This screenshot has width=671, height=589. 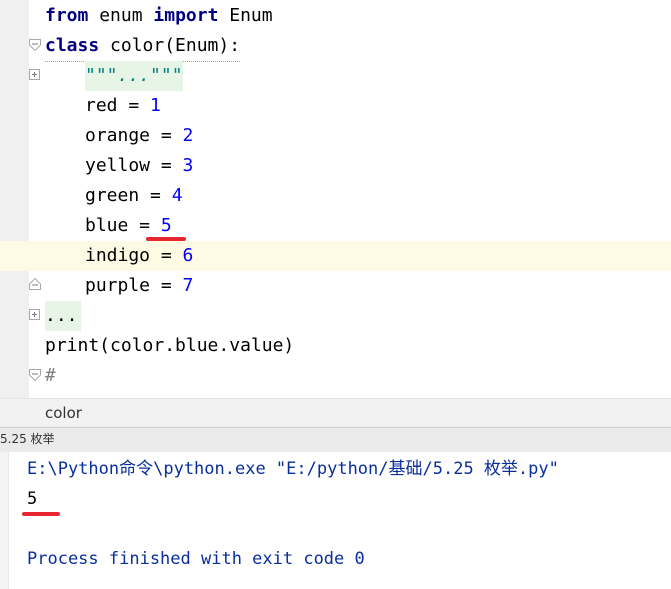 I want to click on imported-name: Enum, so click(x=245, y=15).